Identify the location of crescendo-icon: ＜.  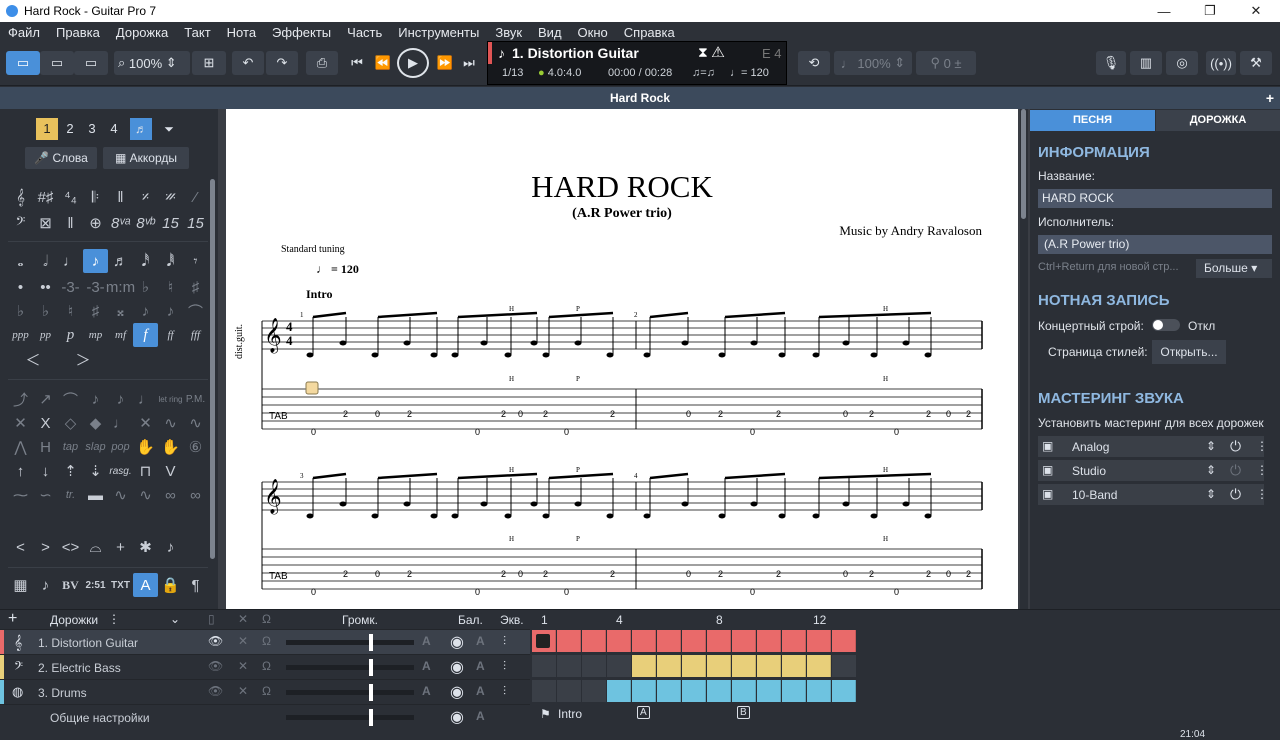
(33, 359).